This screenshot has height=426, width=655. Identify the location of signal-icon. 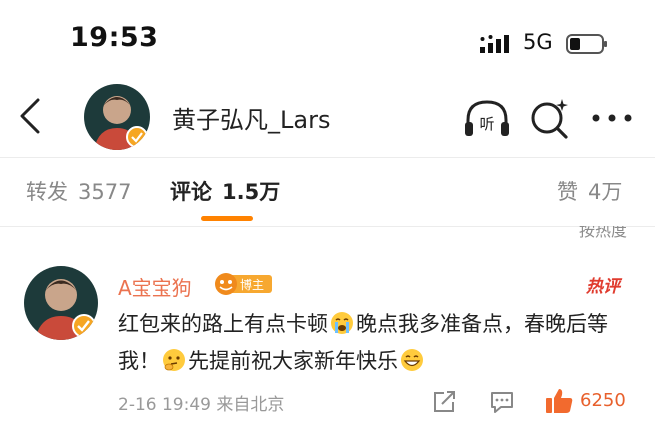
(494, 44).